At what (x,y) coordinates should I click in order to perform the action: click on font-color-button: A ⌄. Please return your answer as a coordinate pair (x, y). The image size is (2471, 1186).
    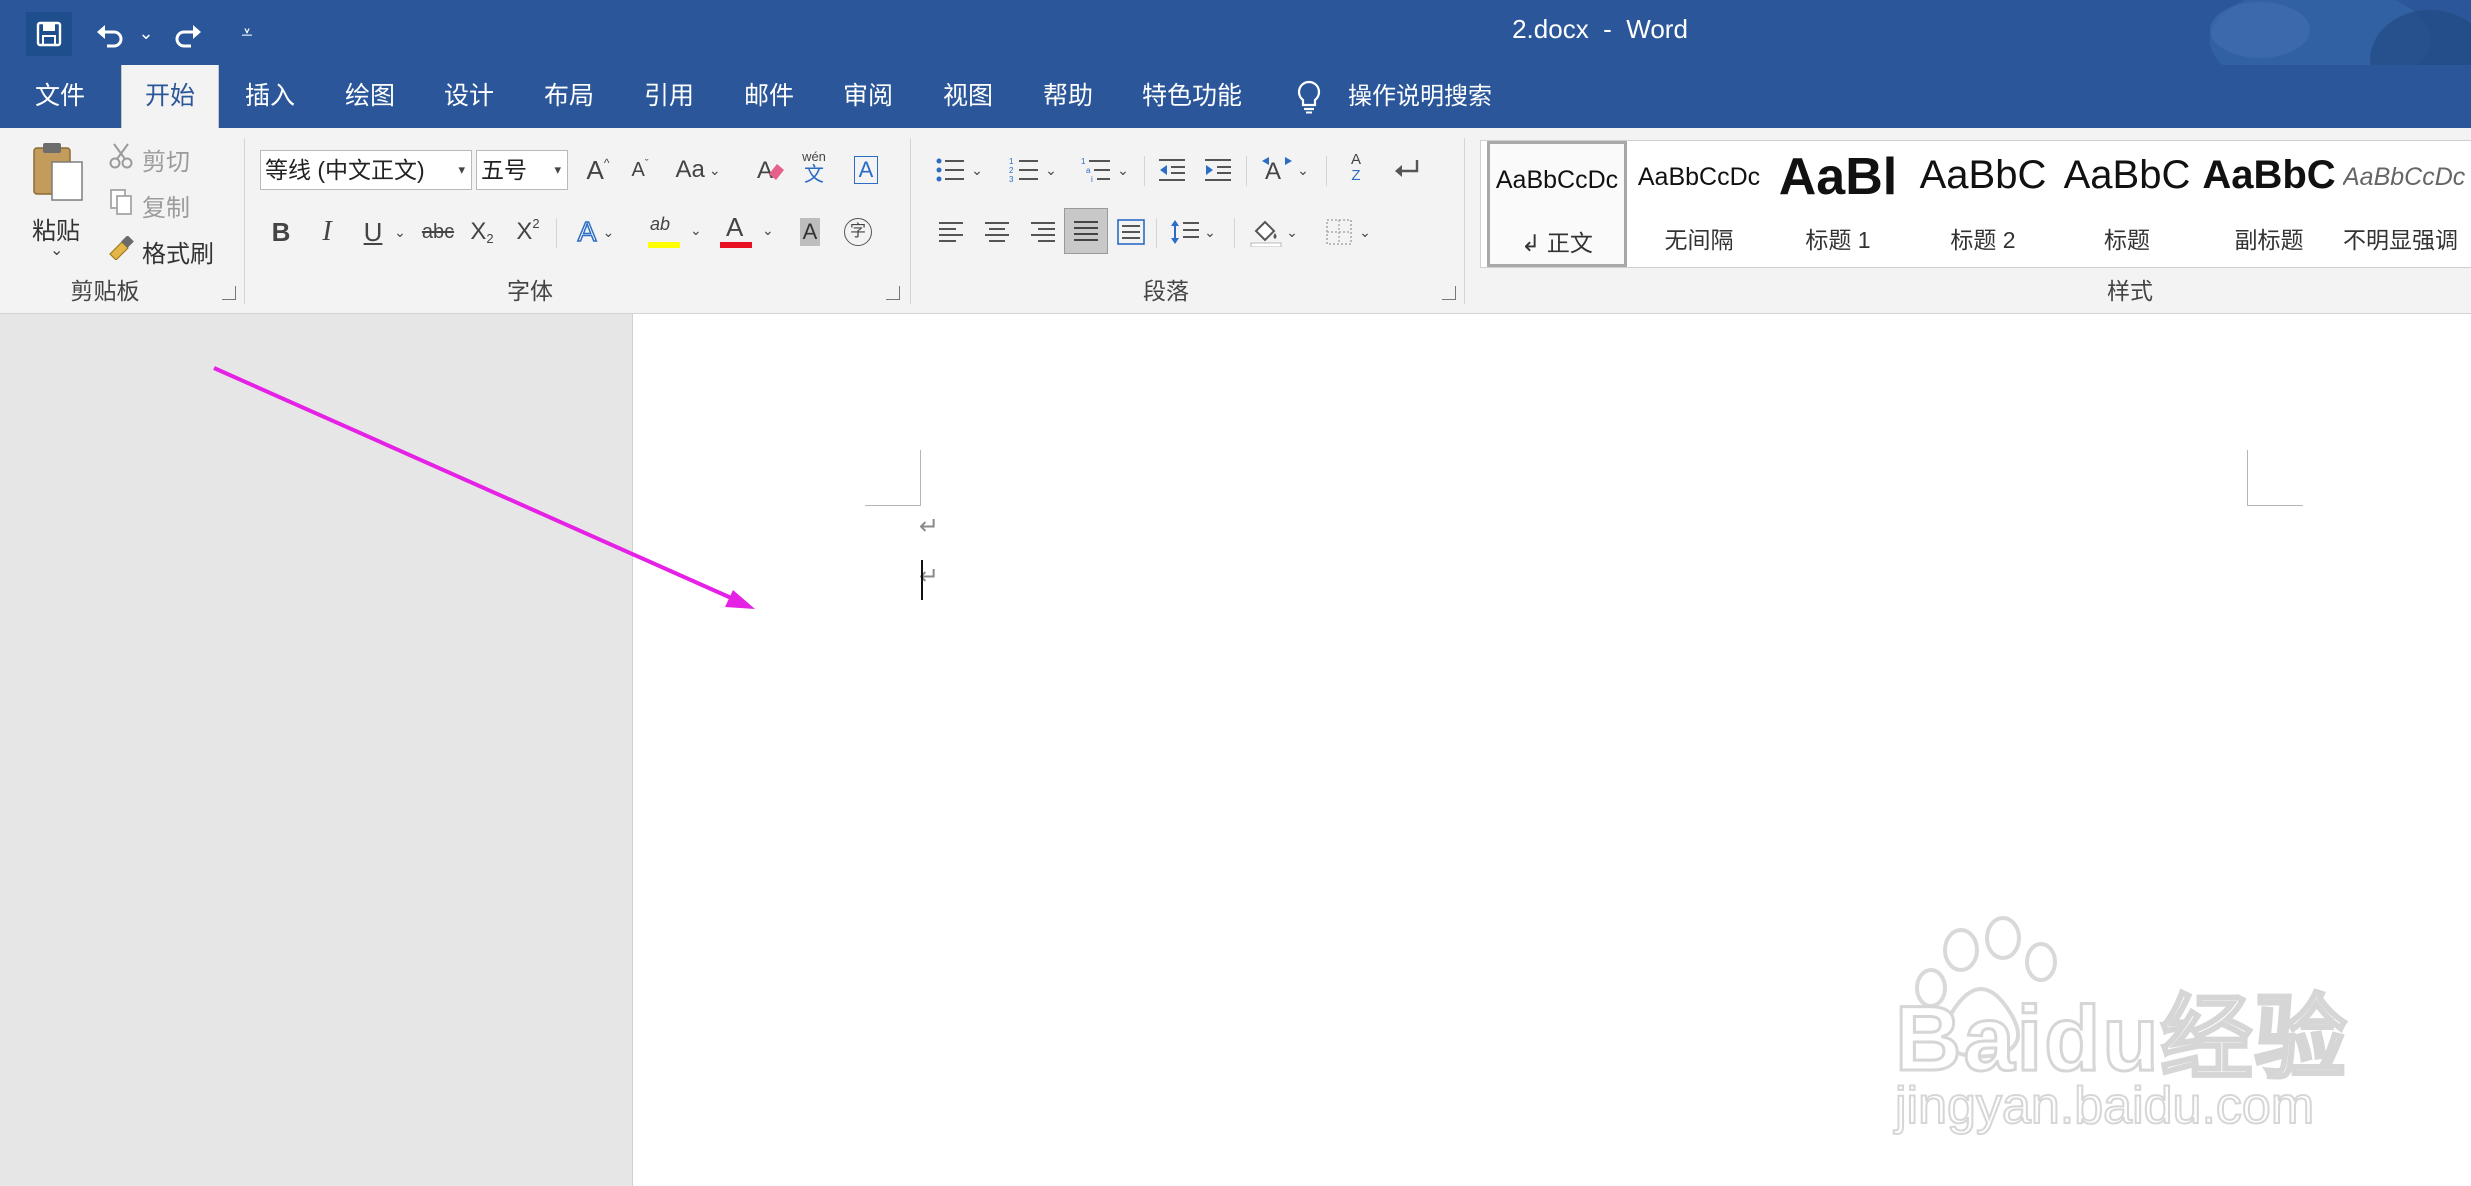
    Looking at the image, I should click on (748, 232).